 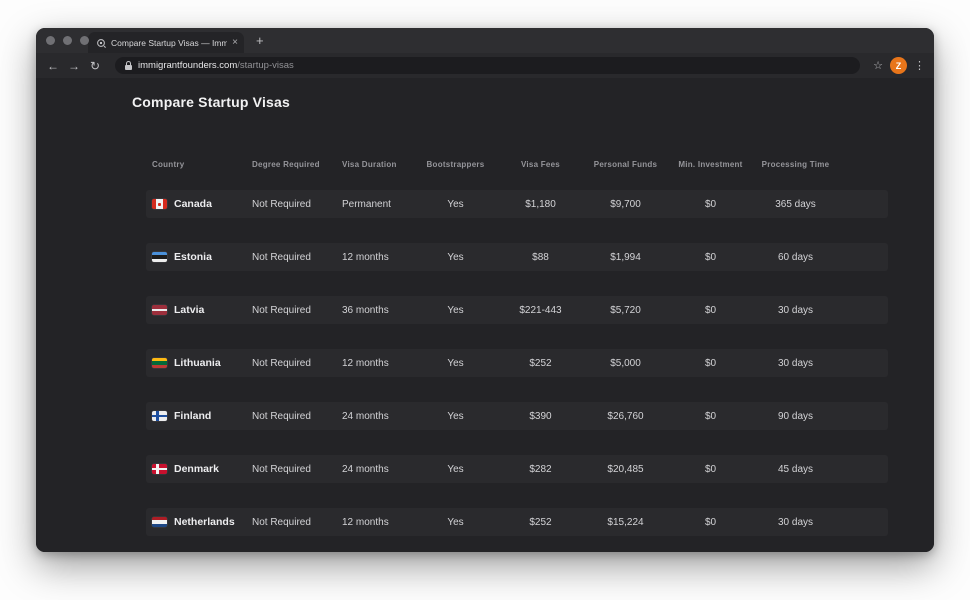 What do you see at coordinates (540, 469) in the screenshot?
I see `visa-fees-cell: $282` at bounding box center [540, 469].